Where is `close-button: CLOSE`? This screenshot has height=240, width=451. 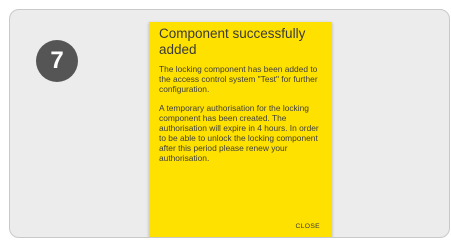
close-button: CLOSE is located at coordinates (307, 226).